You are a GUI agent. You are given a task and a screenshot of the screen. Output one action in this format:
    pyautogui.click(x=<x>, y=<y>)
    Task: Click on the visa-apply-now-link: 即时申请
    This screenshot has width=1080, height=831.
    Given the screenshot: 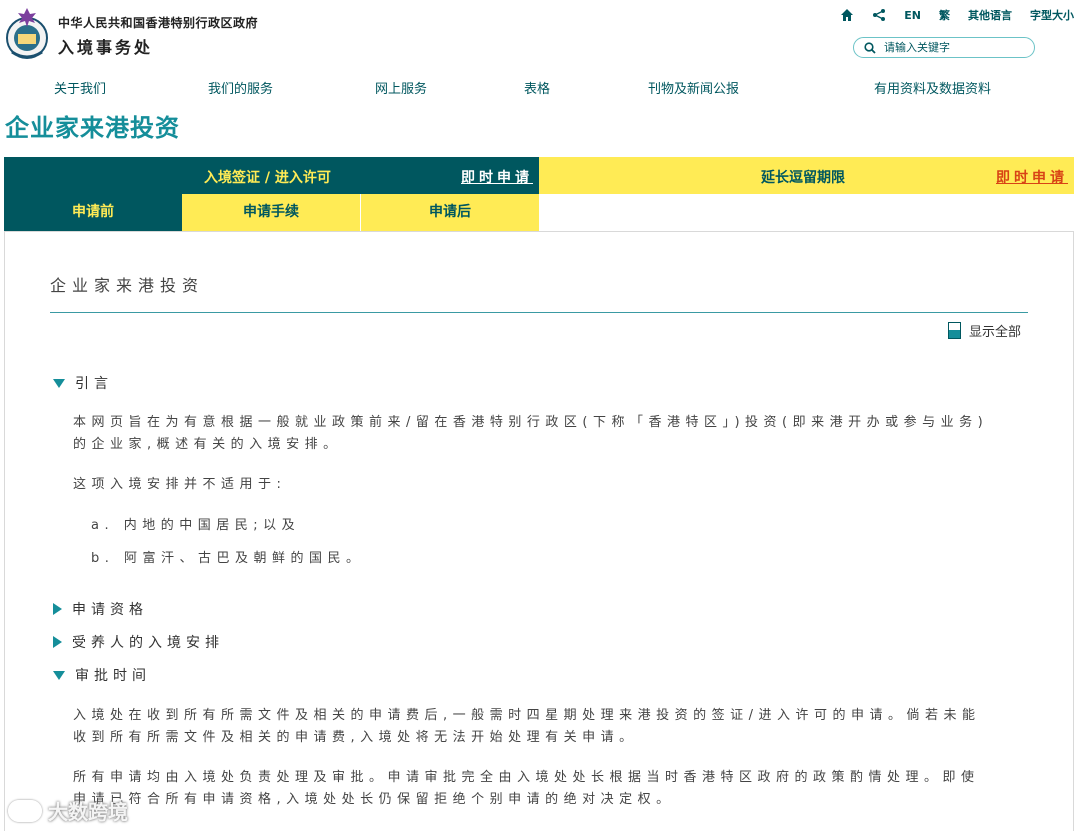 What is the action you would take?
    pyautogui.click(x=497, y=177)
    